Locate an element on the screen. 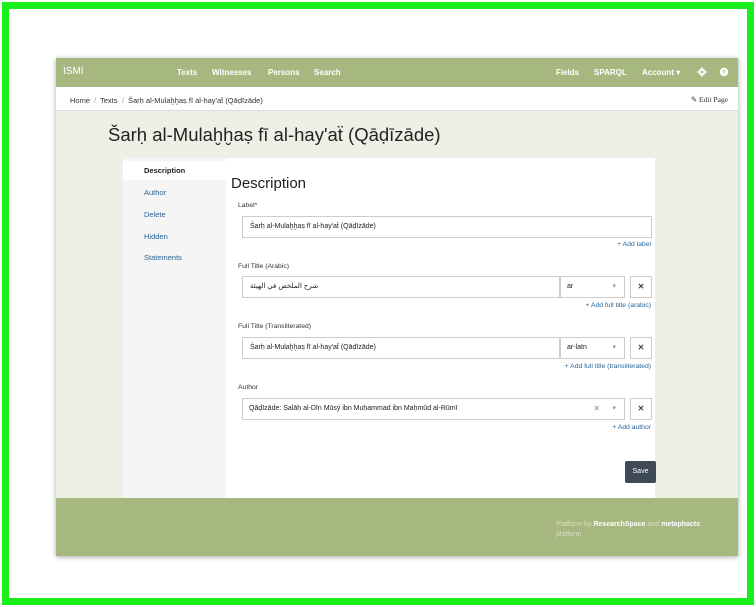 Image resolution: width=756 pixels, height=607 pixels. clear-icon: ✕ is located at coordinates (596, 409).